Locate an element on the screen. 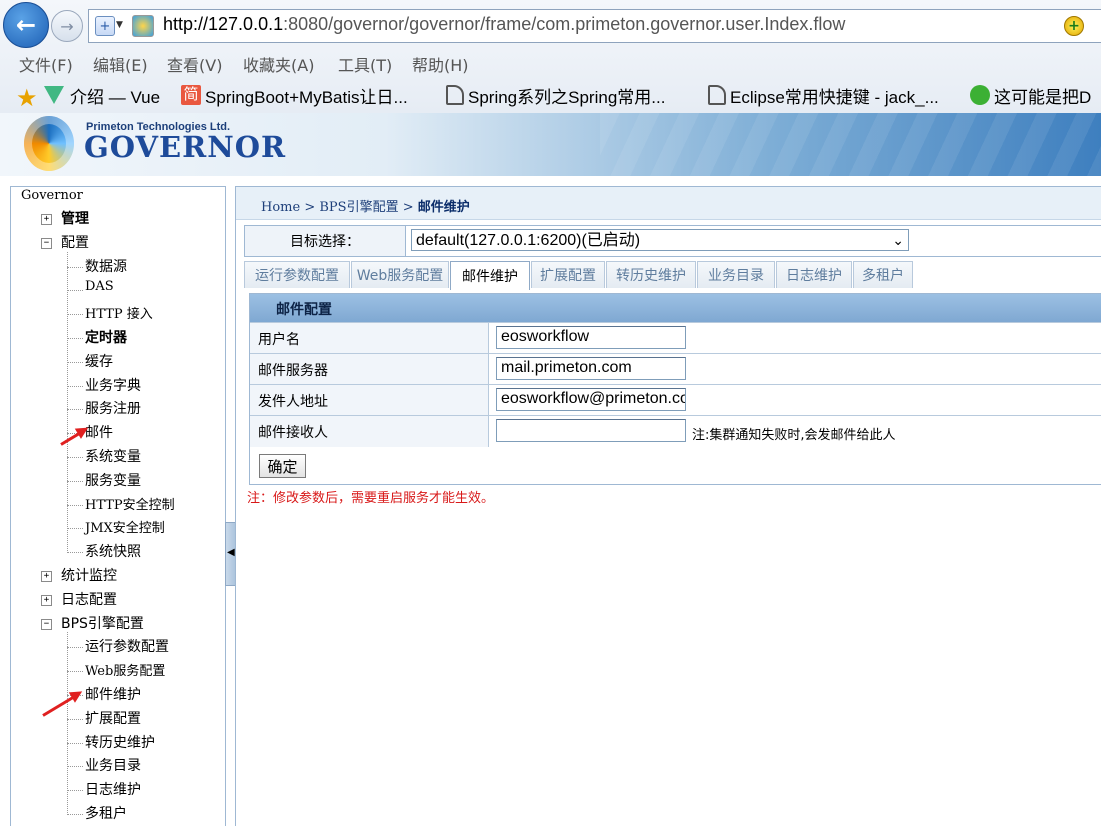  target-select: default(127.0.0.1:6200)(已启动) ⌄ is located at coordinates (660, 240).